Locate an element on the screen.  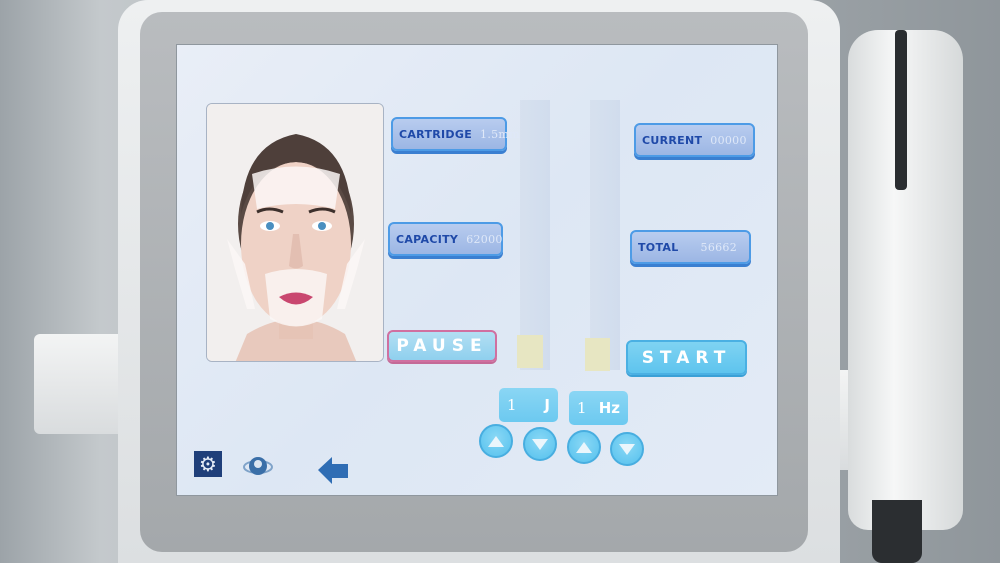
face-image is located at coordinates (295, 232).